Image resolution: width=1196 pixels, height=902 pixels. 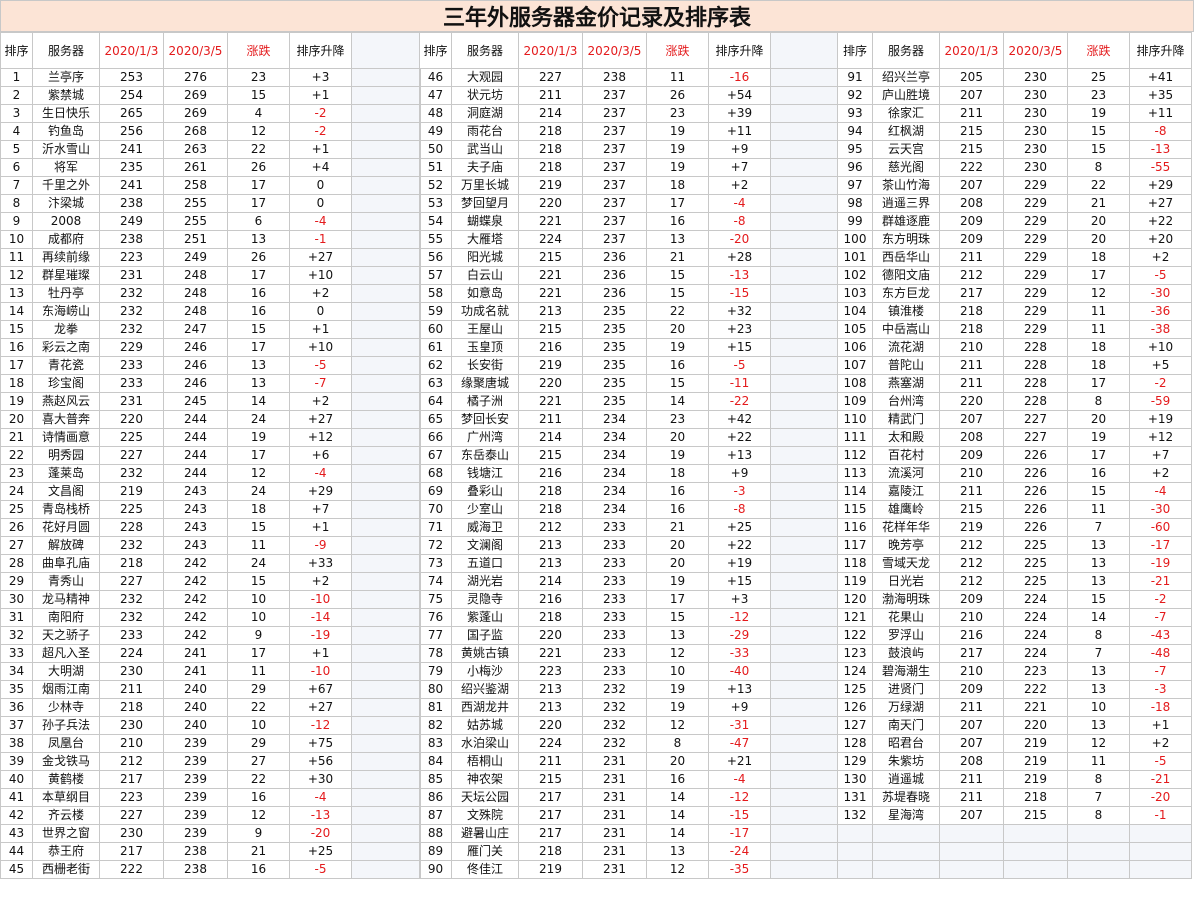 What do you see at coordinates (677, 851) in the screenshot?
I see `change-cell: 13` at bounding box center [677, 851].